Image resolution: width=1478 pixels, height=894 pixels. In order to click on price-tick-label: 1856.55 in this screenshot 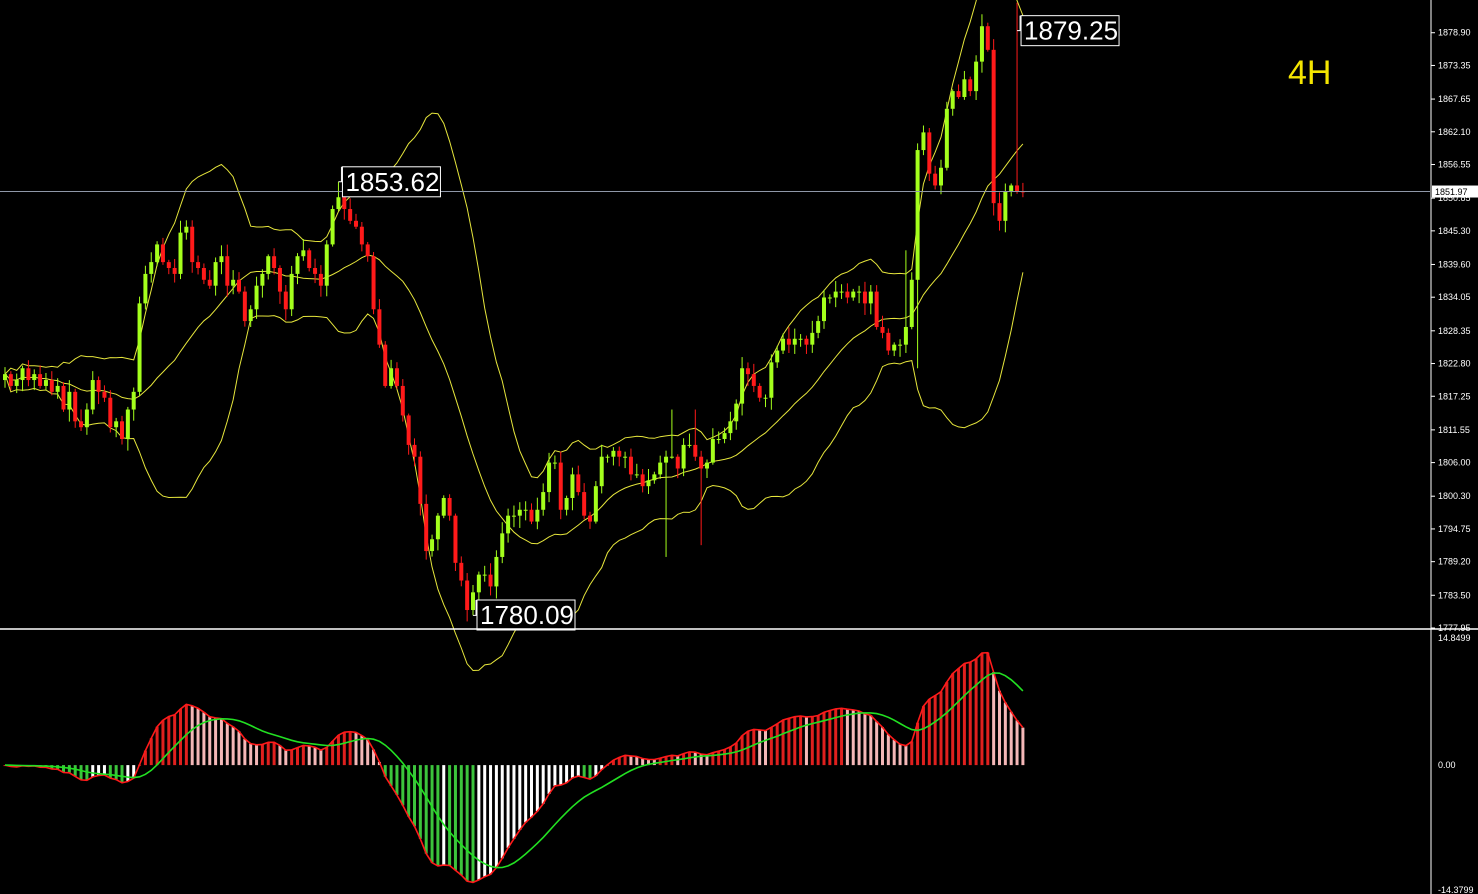, I will do `click(1454, 165)`.